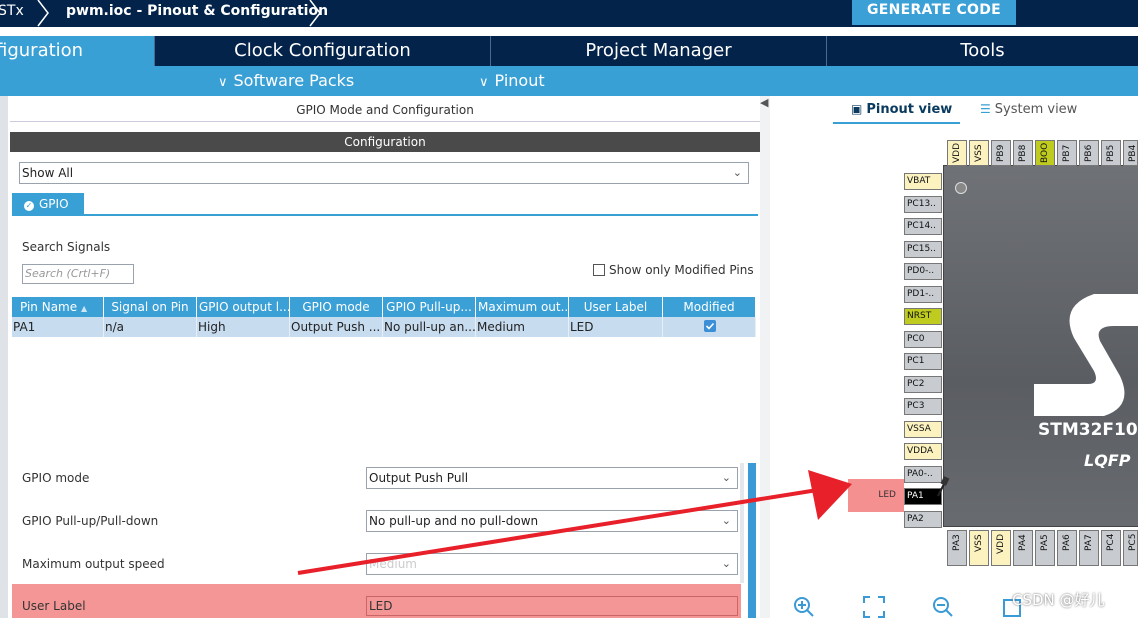 This screenshot has height=618, width=1138. What do you see at coordinates (943, 607) in the screenshot?
I see `zoom-out-icon` at bounding box center [943, 607].